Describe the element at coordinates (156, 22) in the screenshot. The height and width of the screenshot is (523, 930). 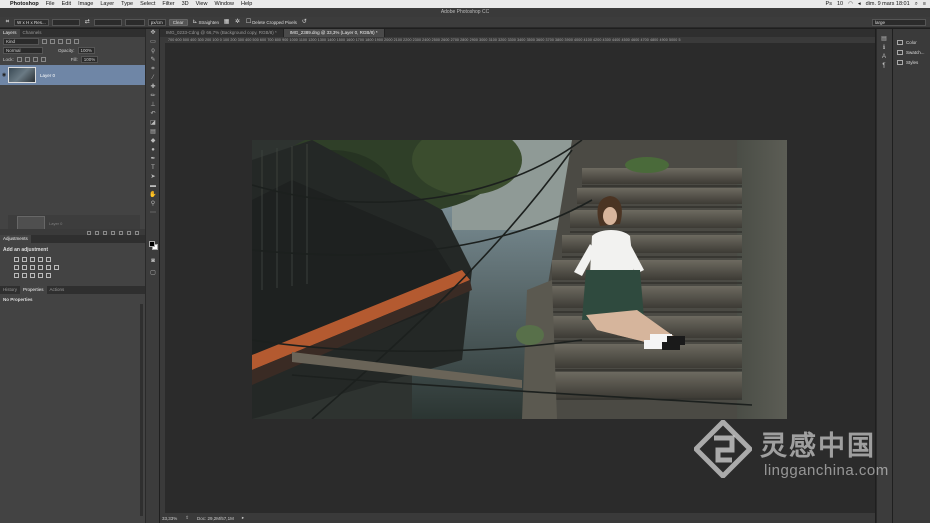
I see `unit-select: px/cm` at that location.